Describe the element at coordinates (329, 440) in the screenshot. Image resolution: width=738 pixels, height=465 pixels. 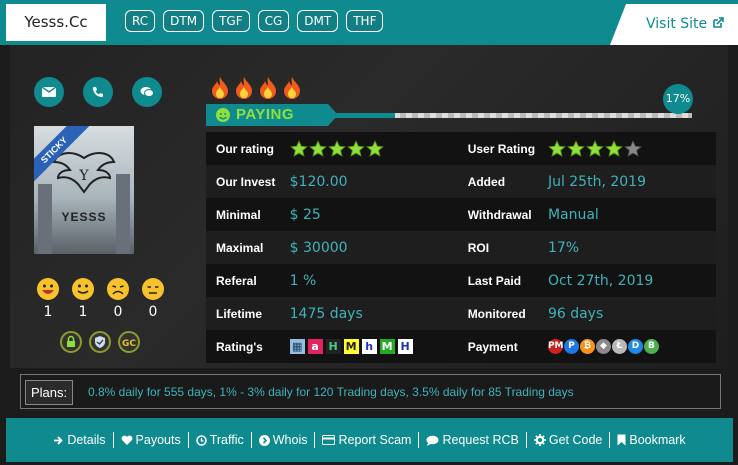
I see `card-icon` at that location.